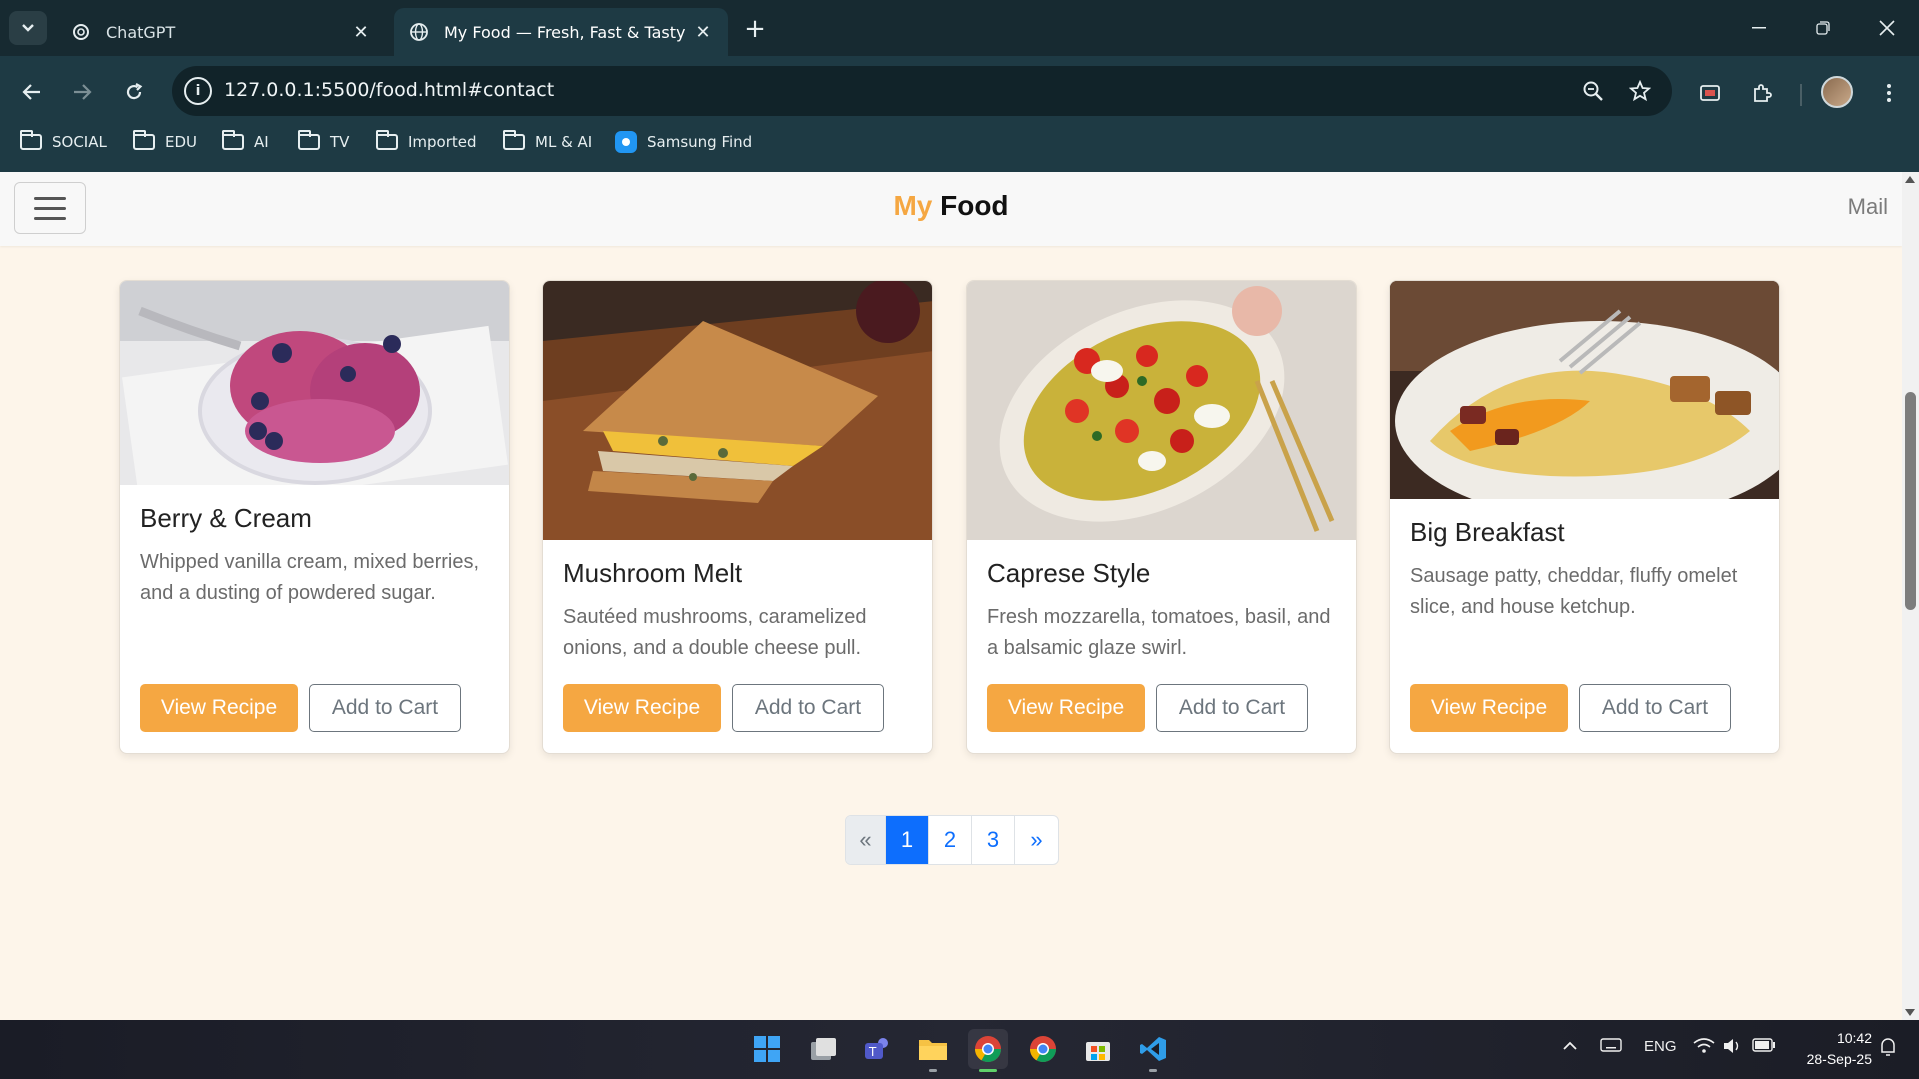 This screenshot has width=1919, height=1079. What do you see at coordinates (1660, 1046) in the screenshot?
I see `language-indicator: ENG` at bounding box center [1660, 1046].